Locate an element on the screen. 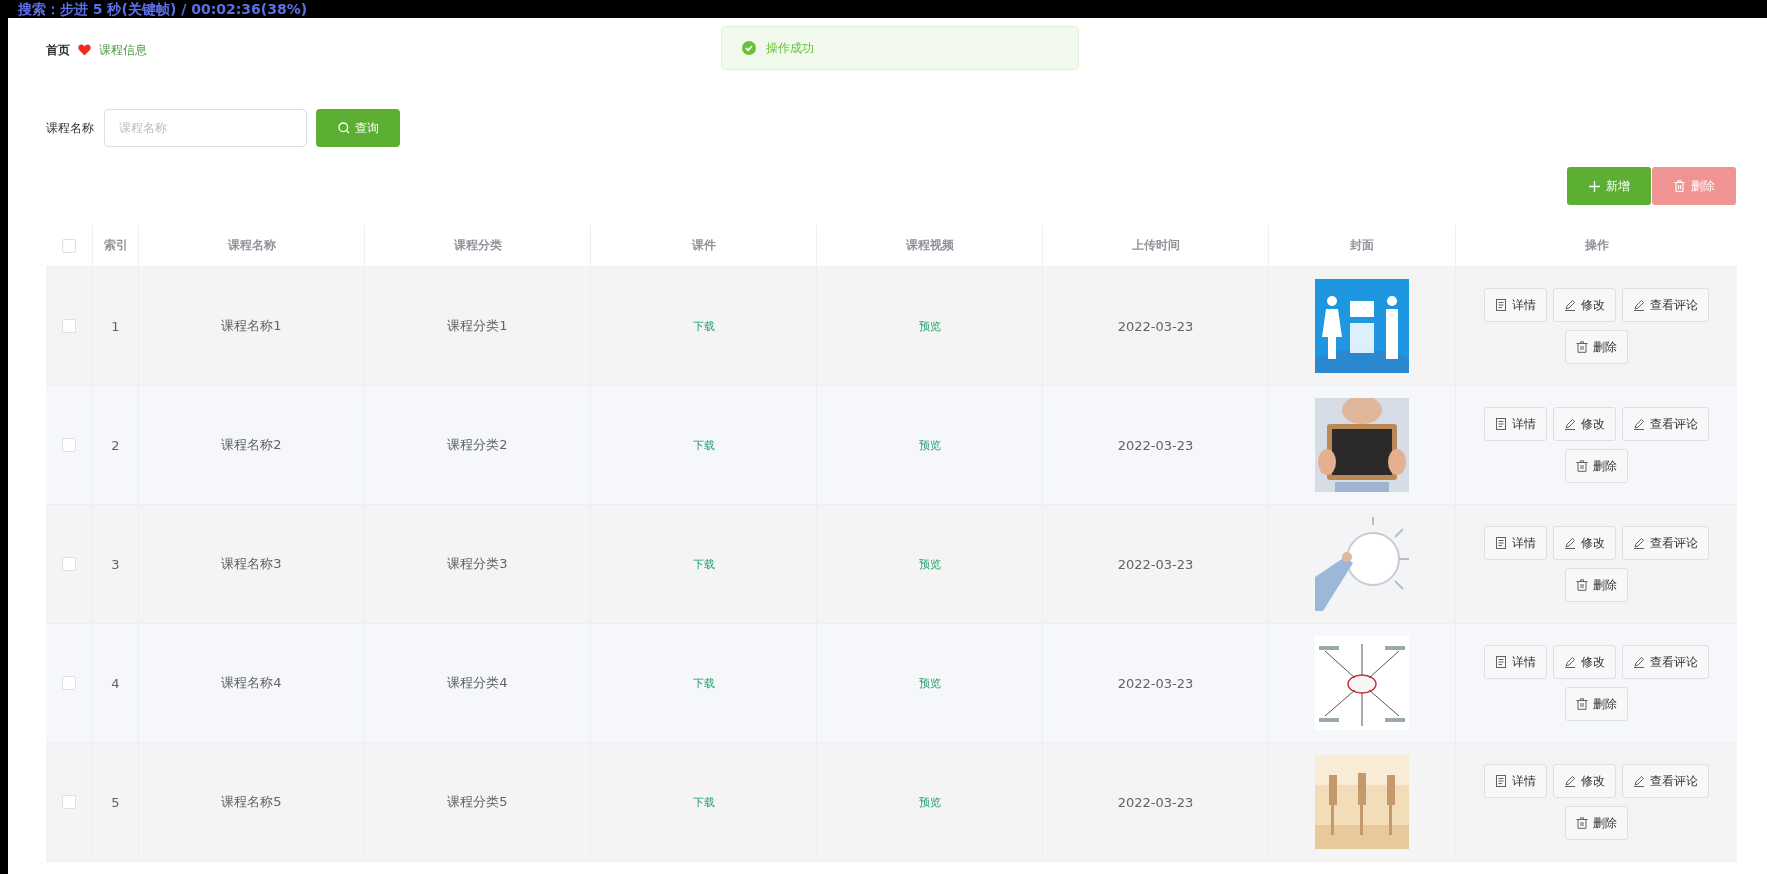 Image resolution: width=1767 pixels, height=874 pixels. check-circle-icon is located at coordinates (749, 48).